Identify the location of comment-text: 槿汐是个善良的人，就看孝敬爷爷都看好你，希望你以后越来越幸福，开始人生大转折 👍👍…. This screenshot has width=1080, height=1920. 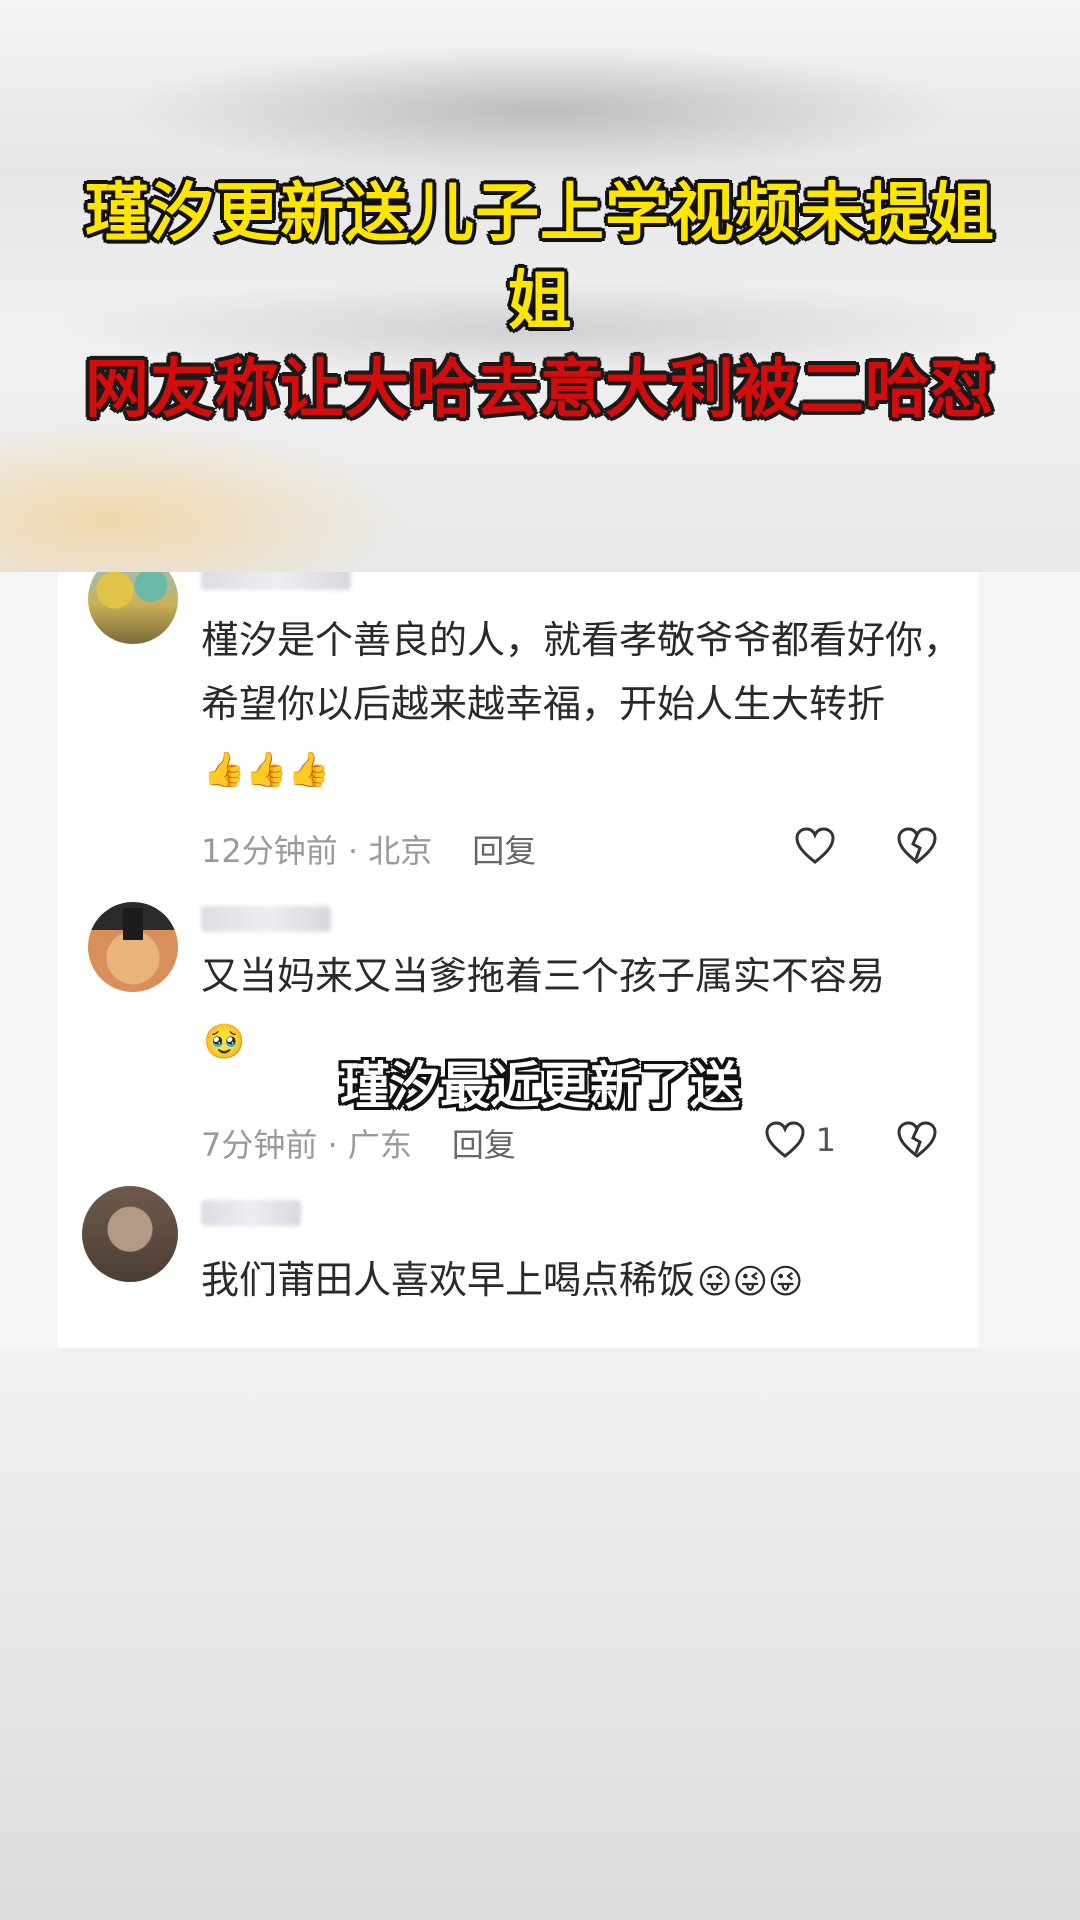
(581, 705).